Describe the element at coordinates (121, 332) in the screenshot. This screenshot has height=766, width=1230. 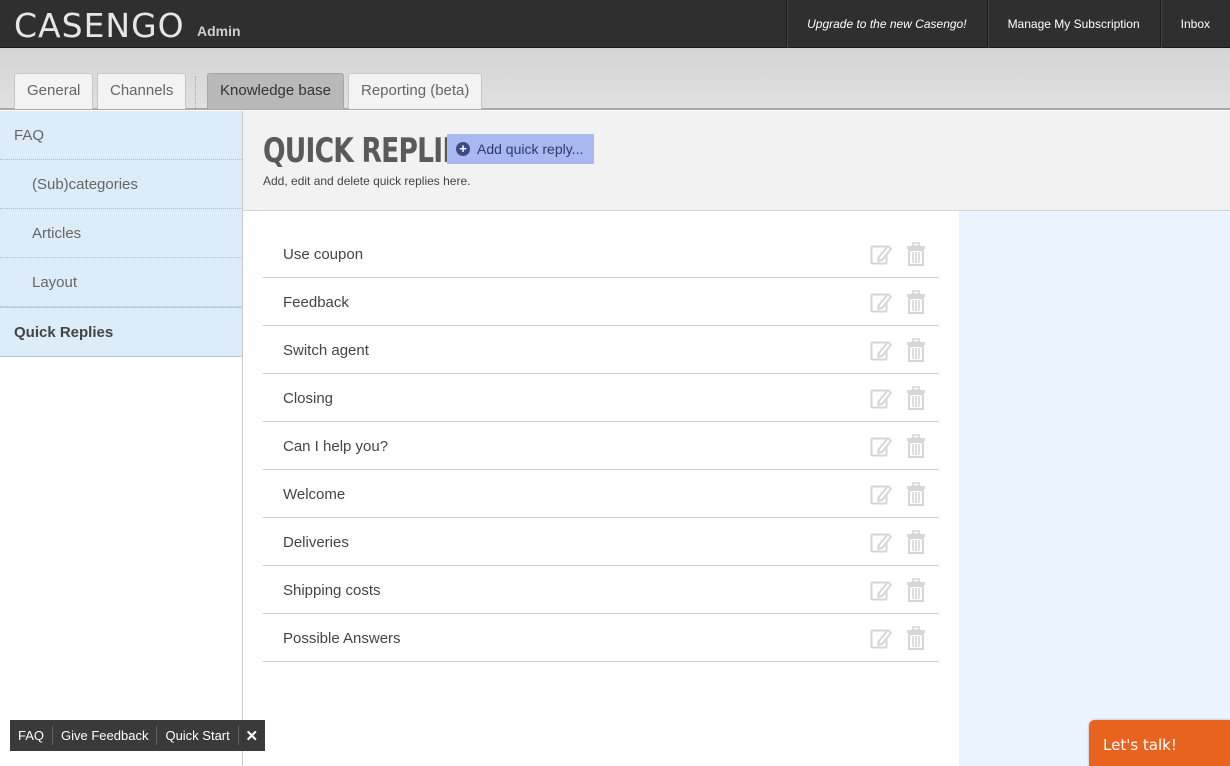
I see `sidebar-item-quick-replies: Quick Replies` at that location.